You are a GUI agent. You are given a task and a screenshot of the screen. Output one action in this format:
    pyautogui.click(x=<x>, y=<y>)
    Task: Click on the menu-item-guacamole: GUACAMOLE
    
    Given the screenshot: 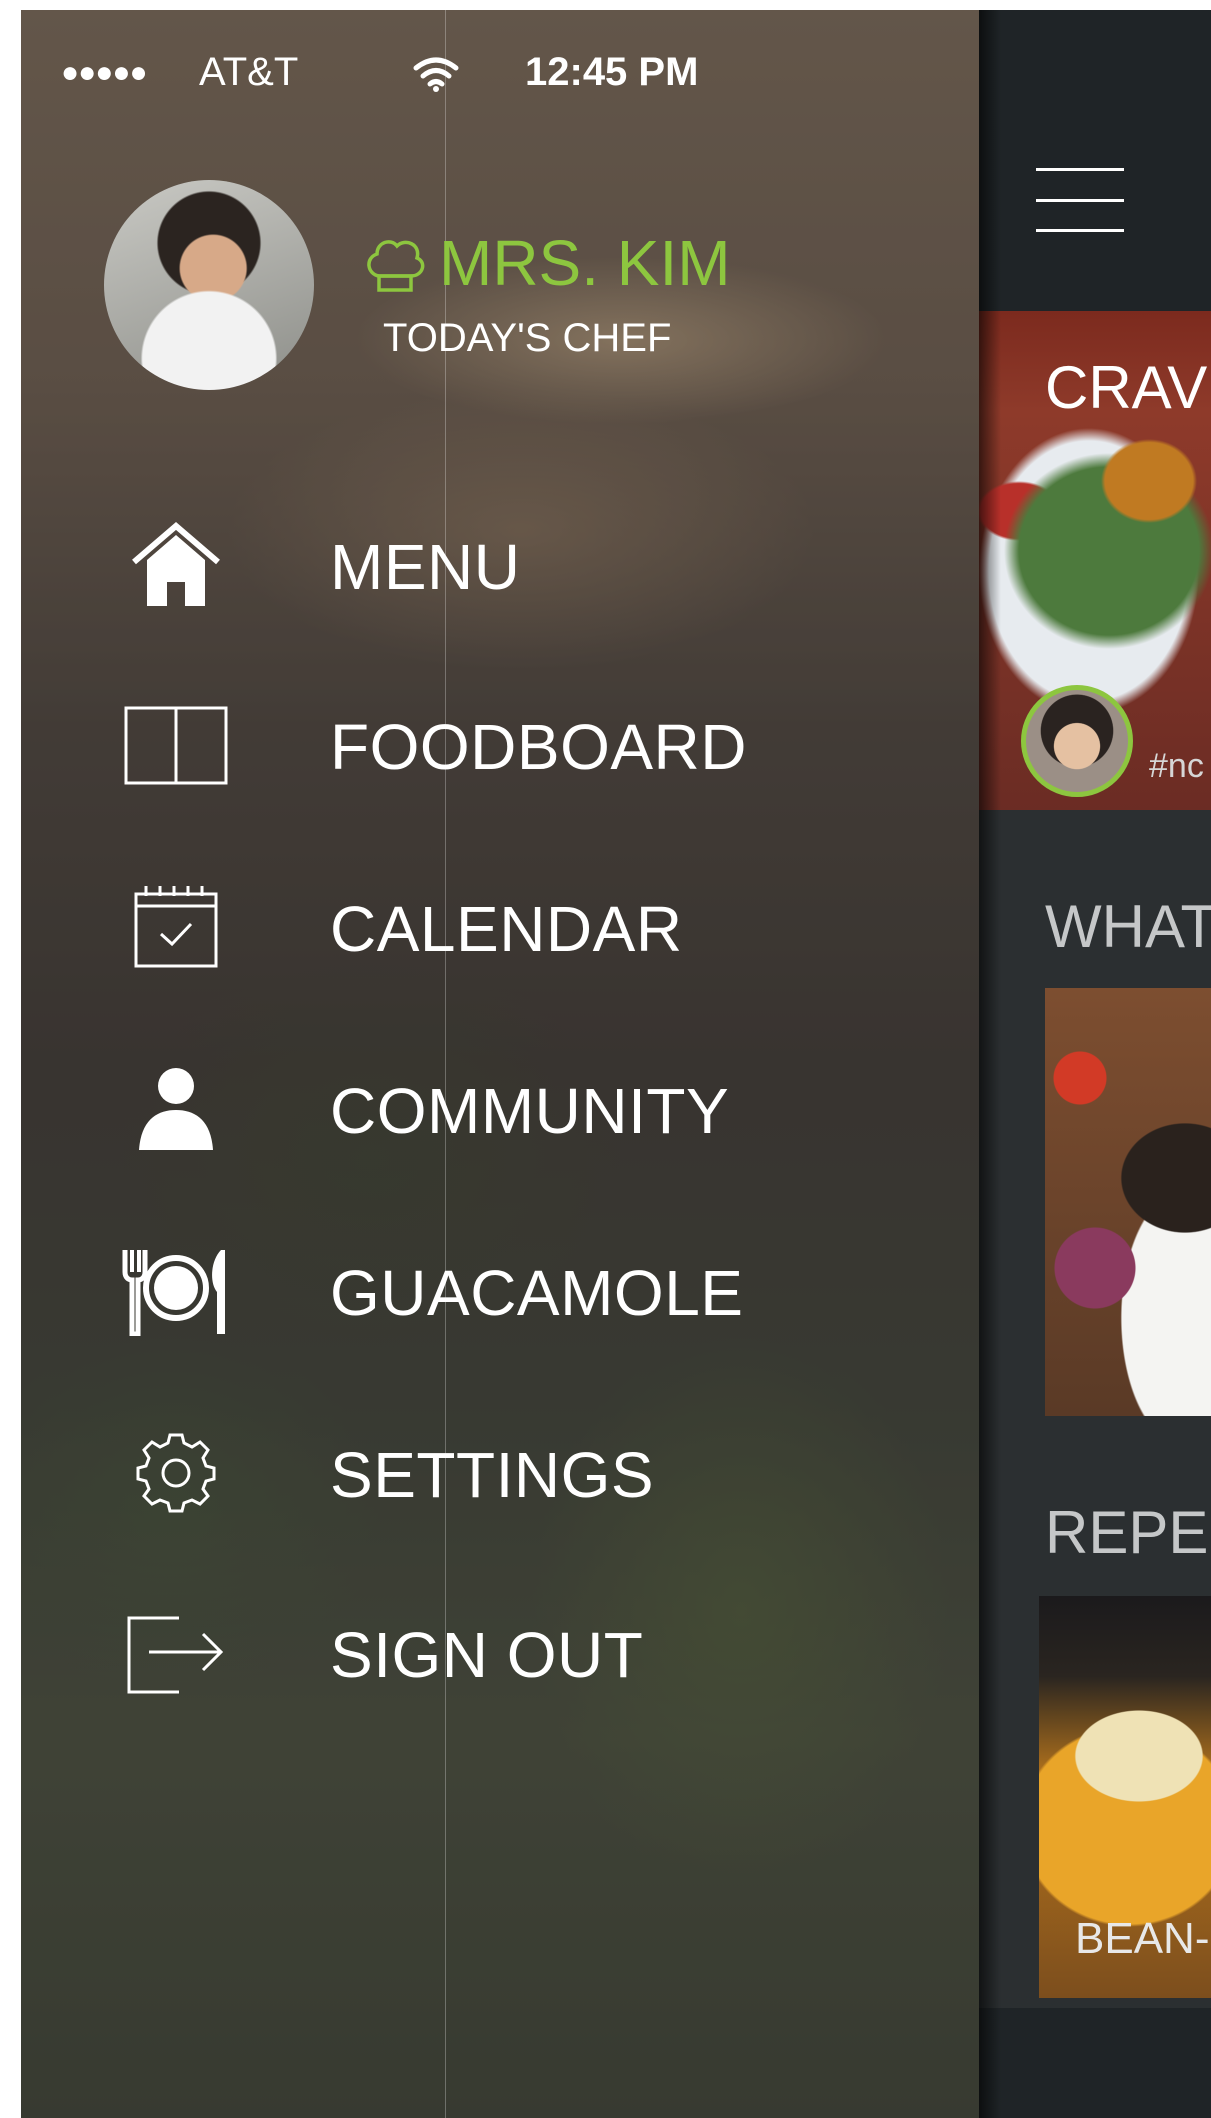 What is the action you would take?
    pyautogui.click(x=500, y=1291)
    